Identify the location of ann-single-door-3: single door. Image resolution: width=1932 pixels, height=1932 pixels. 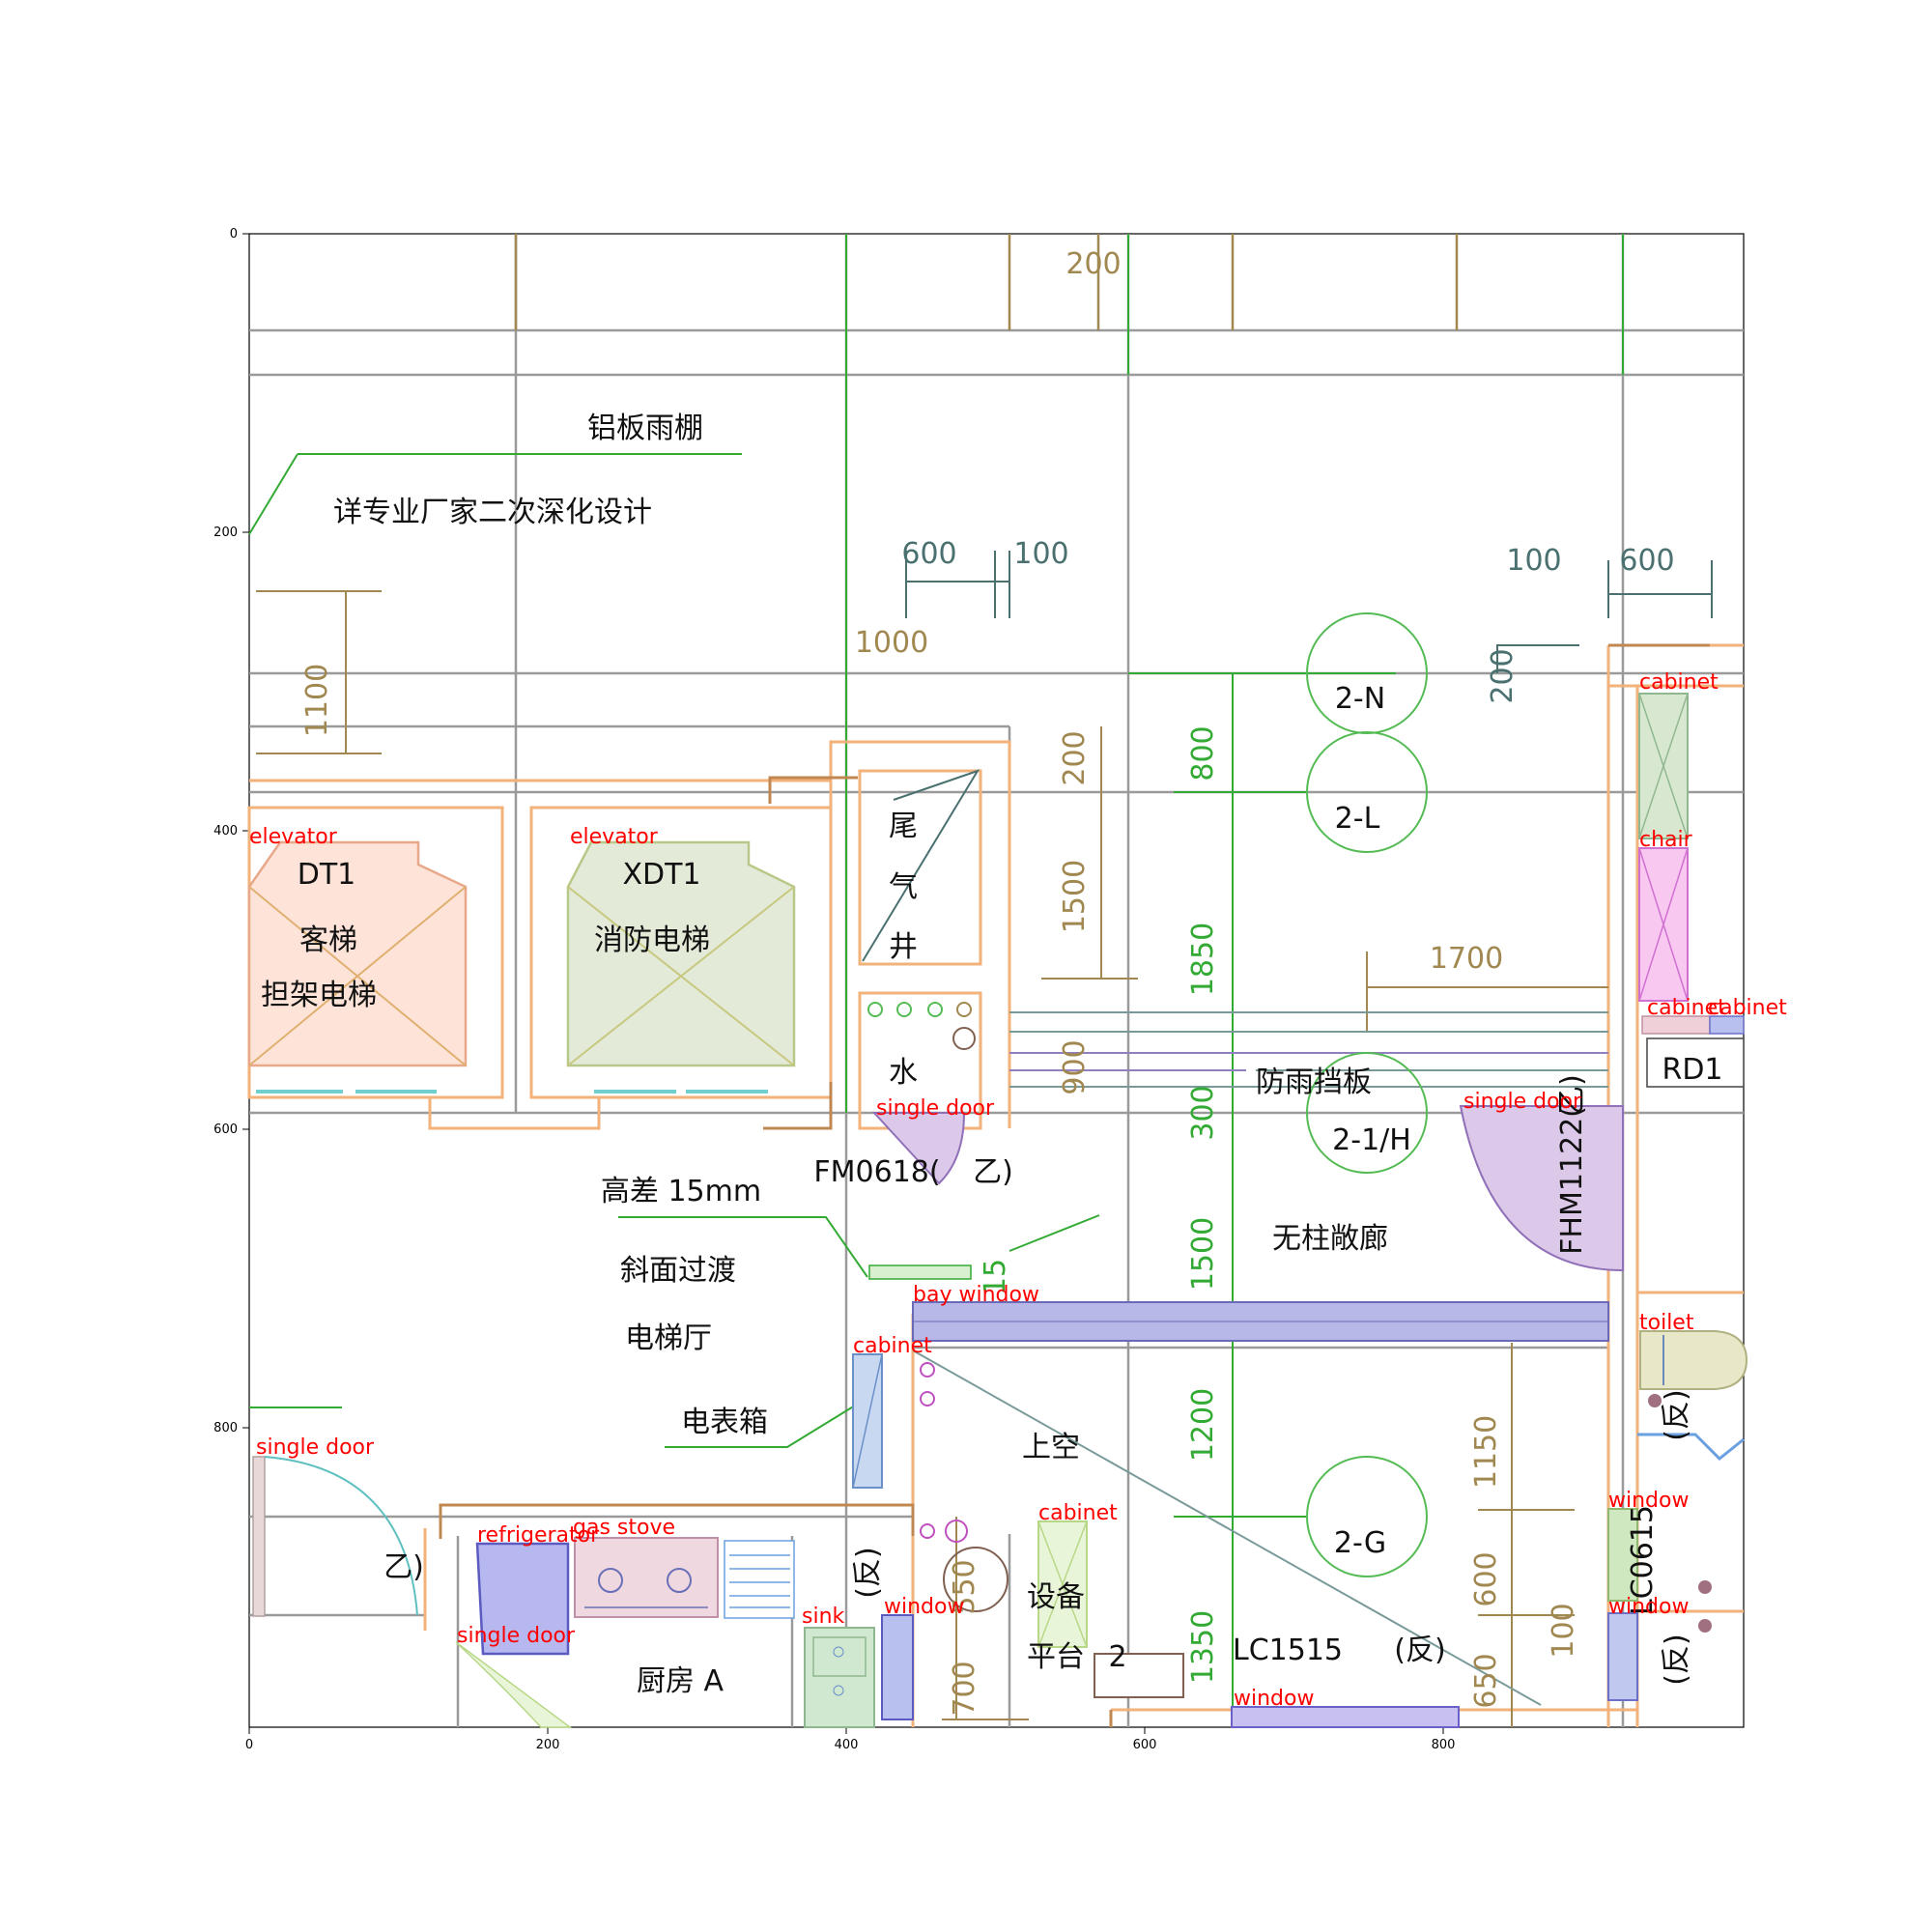
(315, 1447).